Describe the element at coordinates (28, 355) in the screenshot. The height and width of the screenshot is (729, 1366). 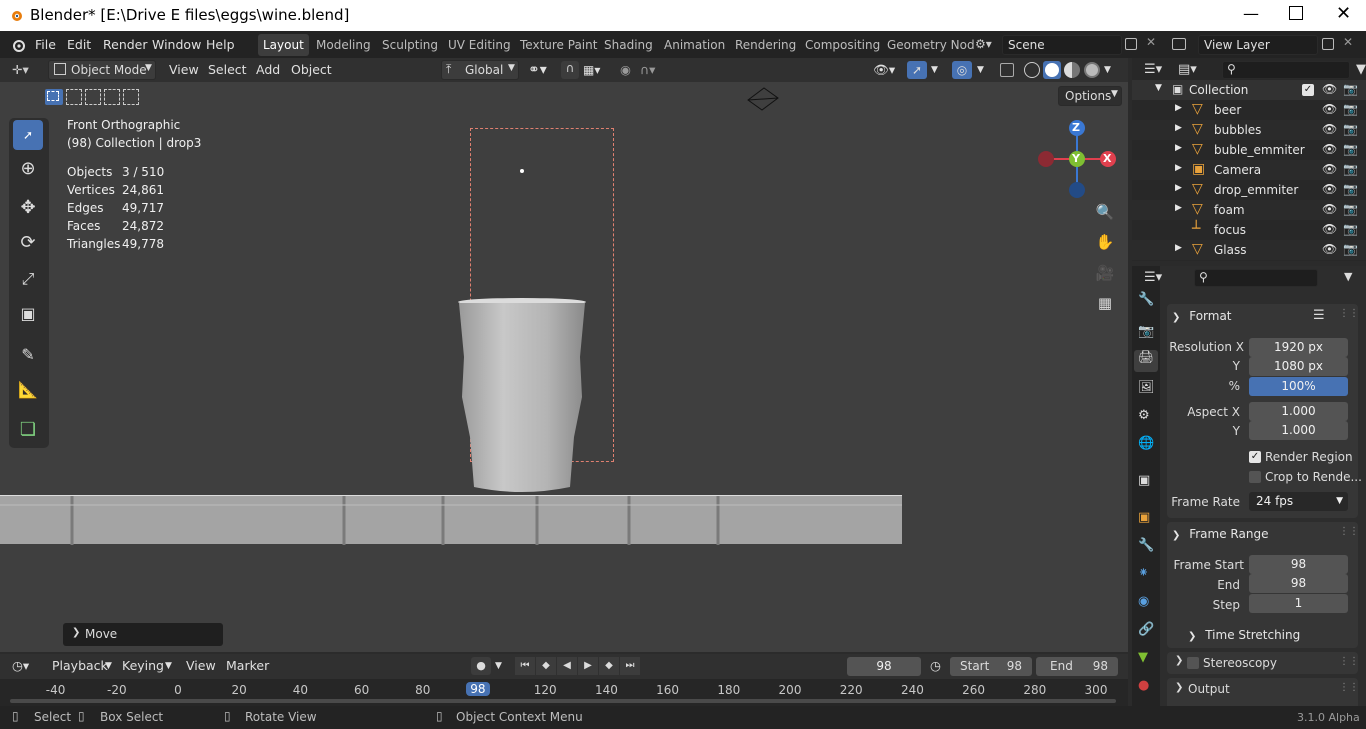
I see `annotate-tool-icon: ✎` at that location.